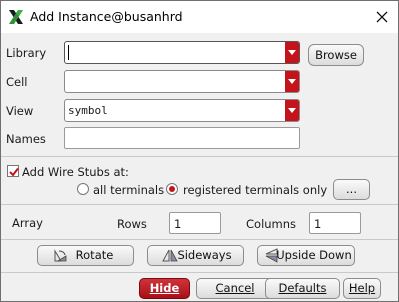  I want to click on window-title: Add Instance@busanhrd, so click(106, 16).